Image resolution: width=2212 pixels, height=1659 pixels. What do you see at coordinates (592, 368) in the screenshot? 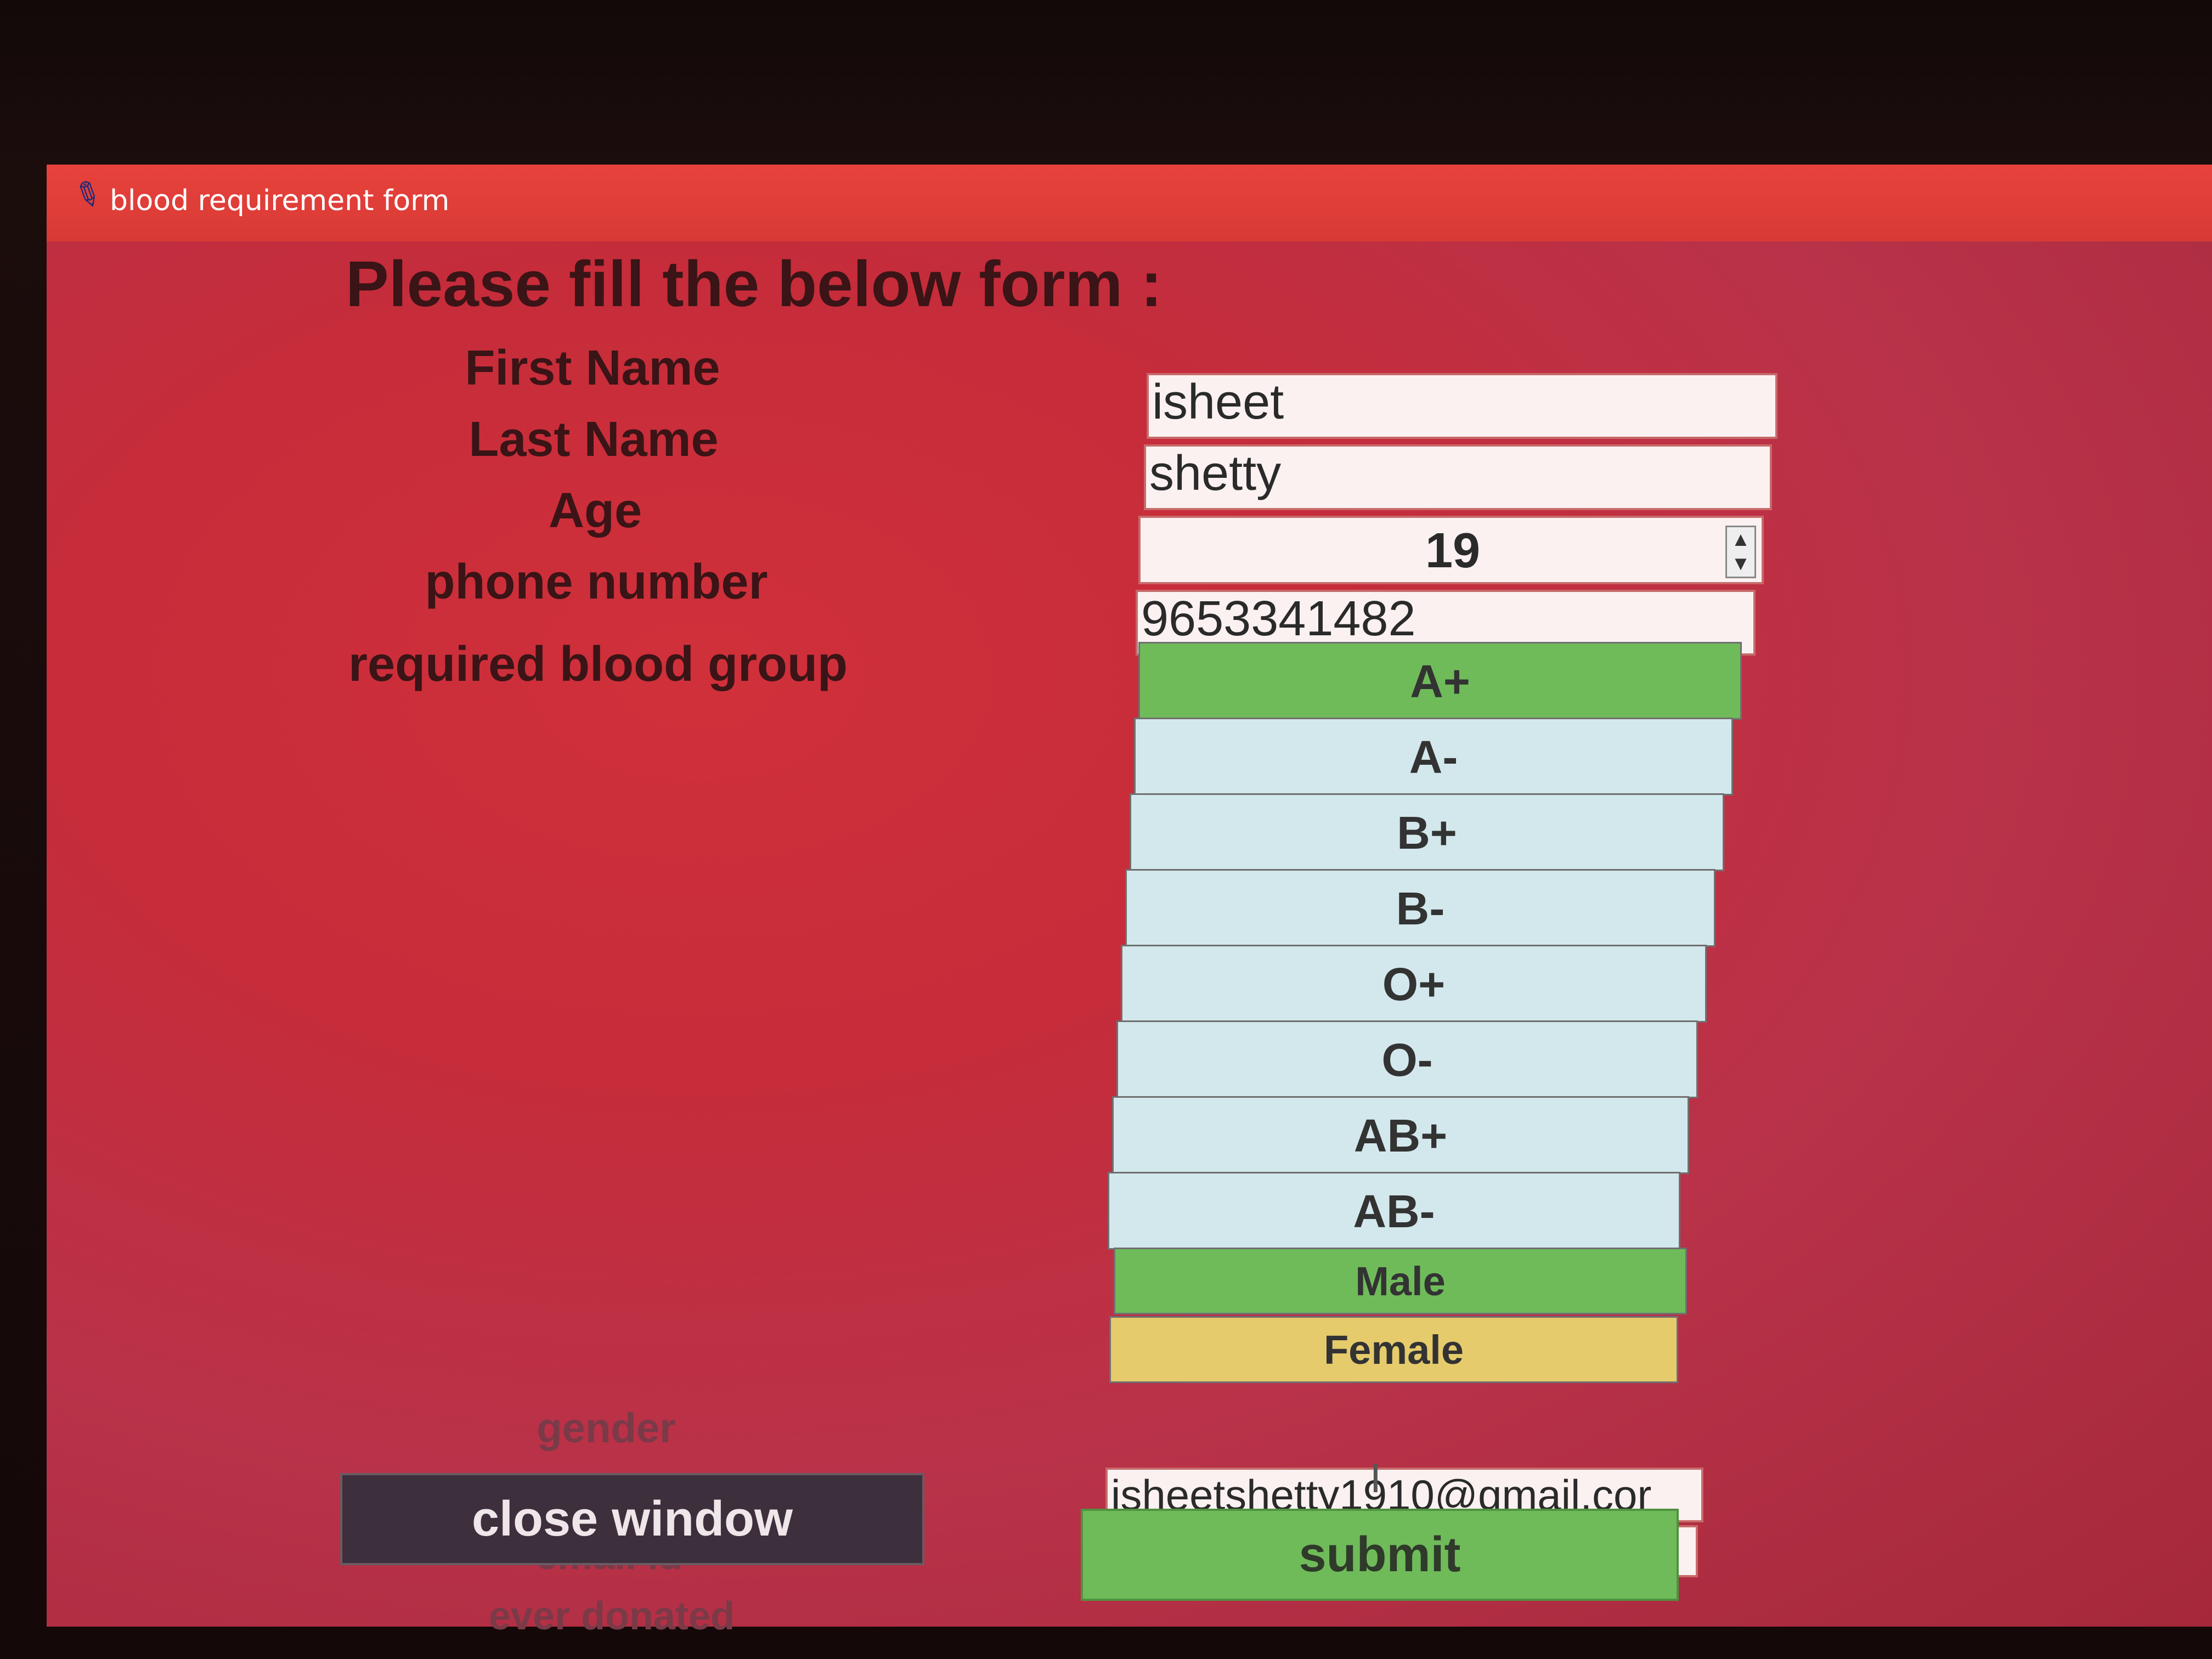
I see `first-name-label: First Name` at bounding box center [592, 368].